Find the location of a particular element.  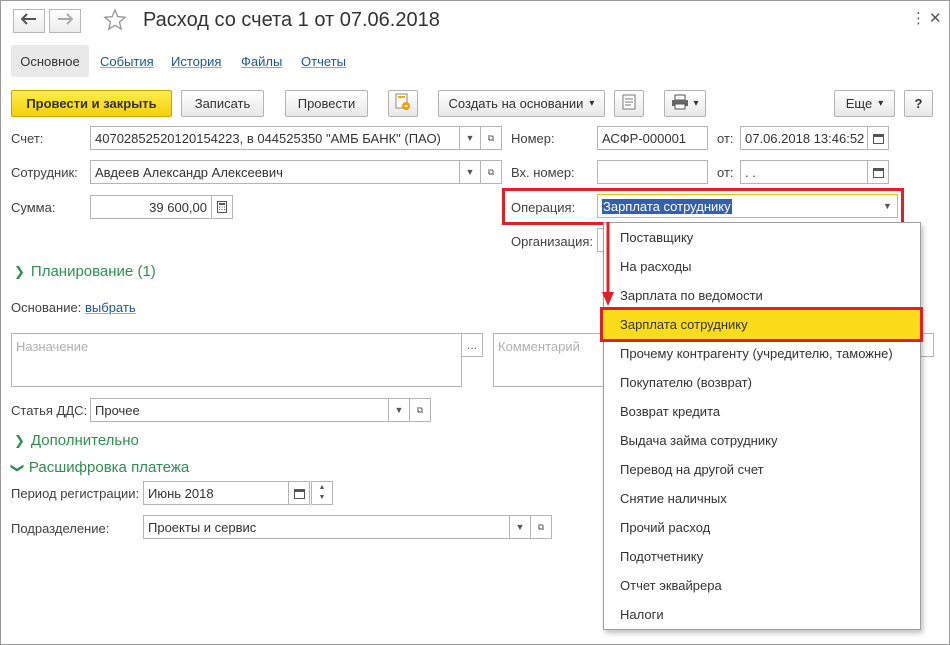

document-structure-icon is located at coordinates (403, 103).